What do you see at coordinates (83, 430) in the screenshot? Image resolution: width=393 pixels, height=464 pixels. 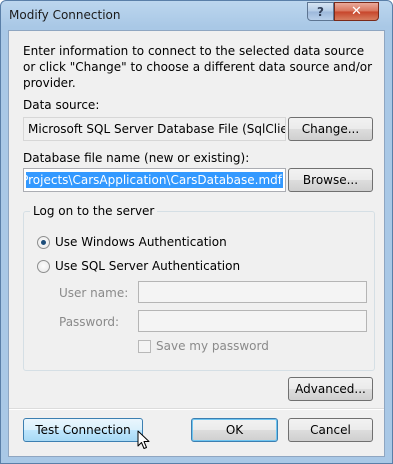 I see `test-connection-button: Test Connection` at bounding box center [83, 430].